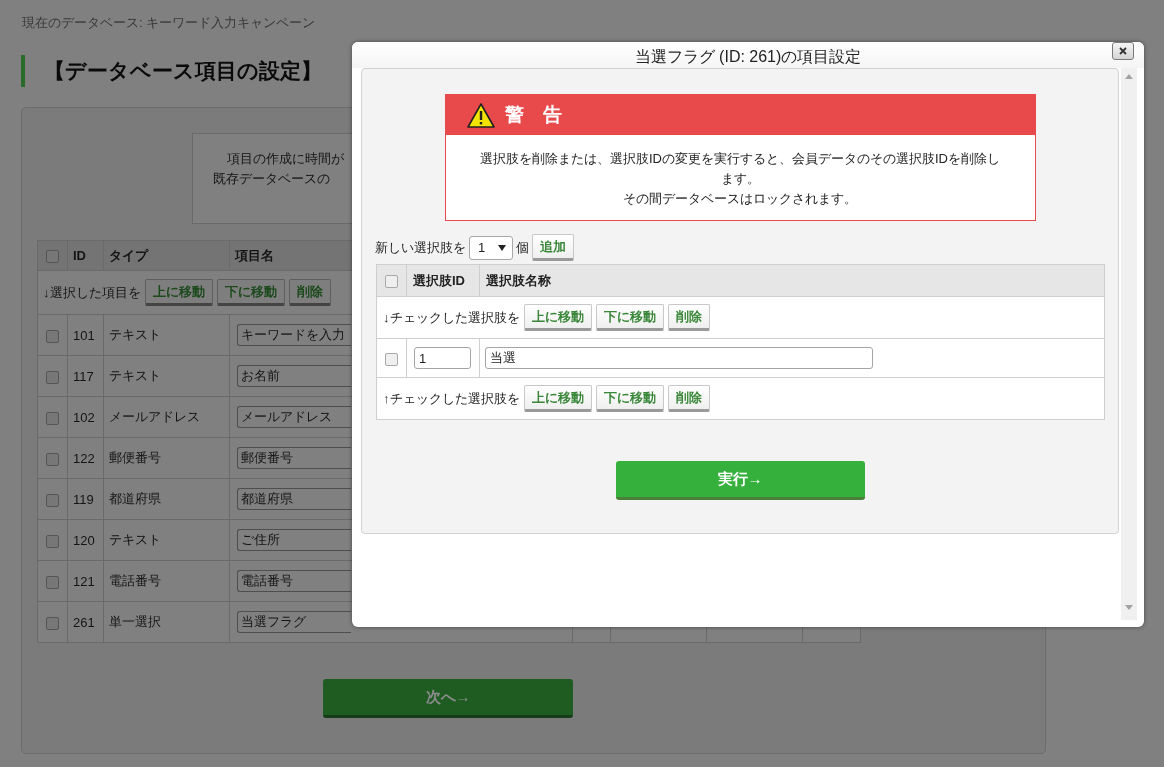 This screenshot has height=767, width=1164. Describe the element at coordinates (85, 335) in the screenshot. I see `id-cell: 101` at that location.